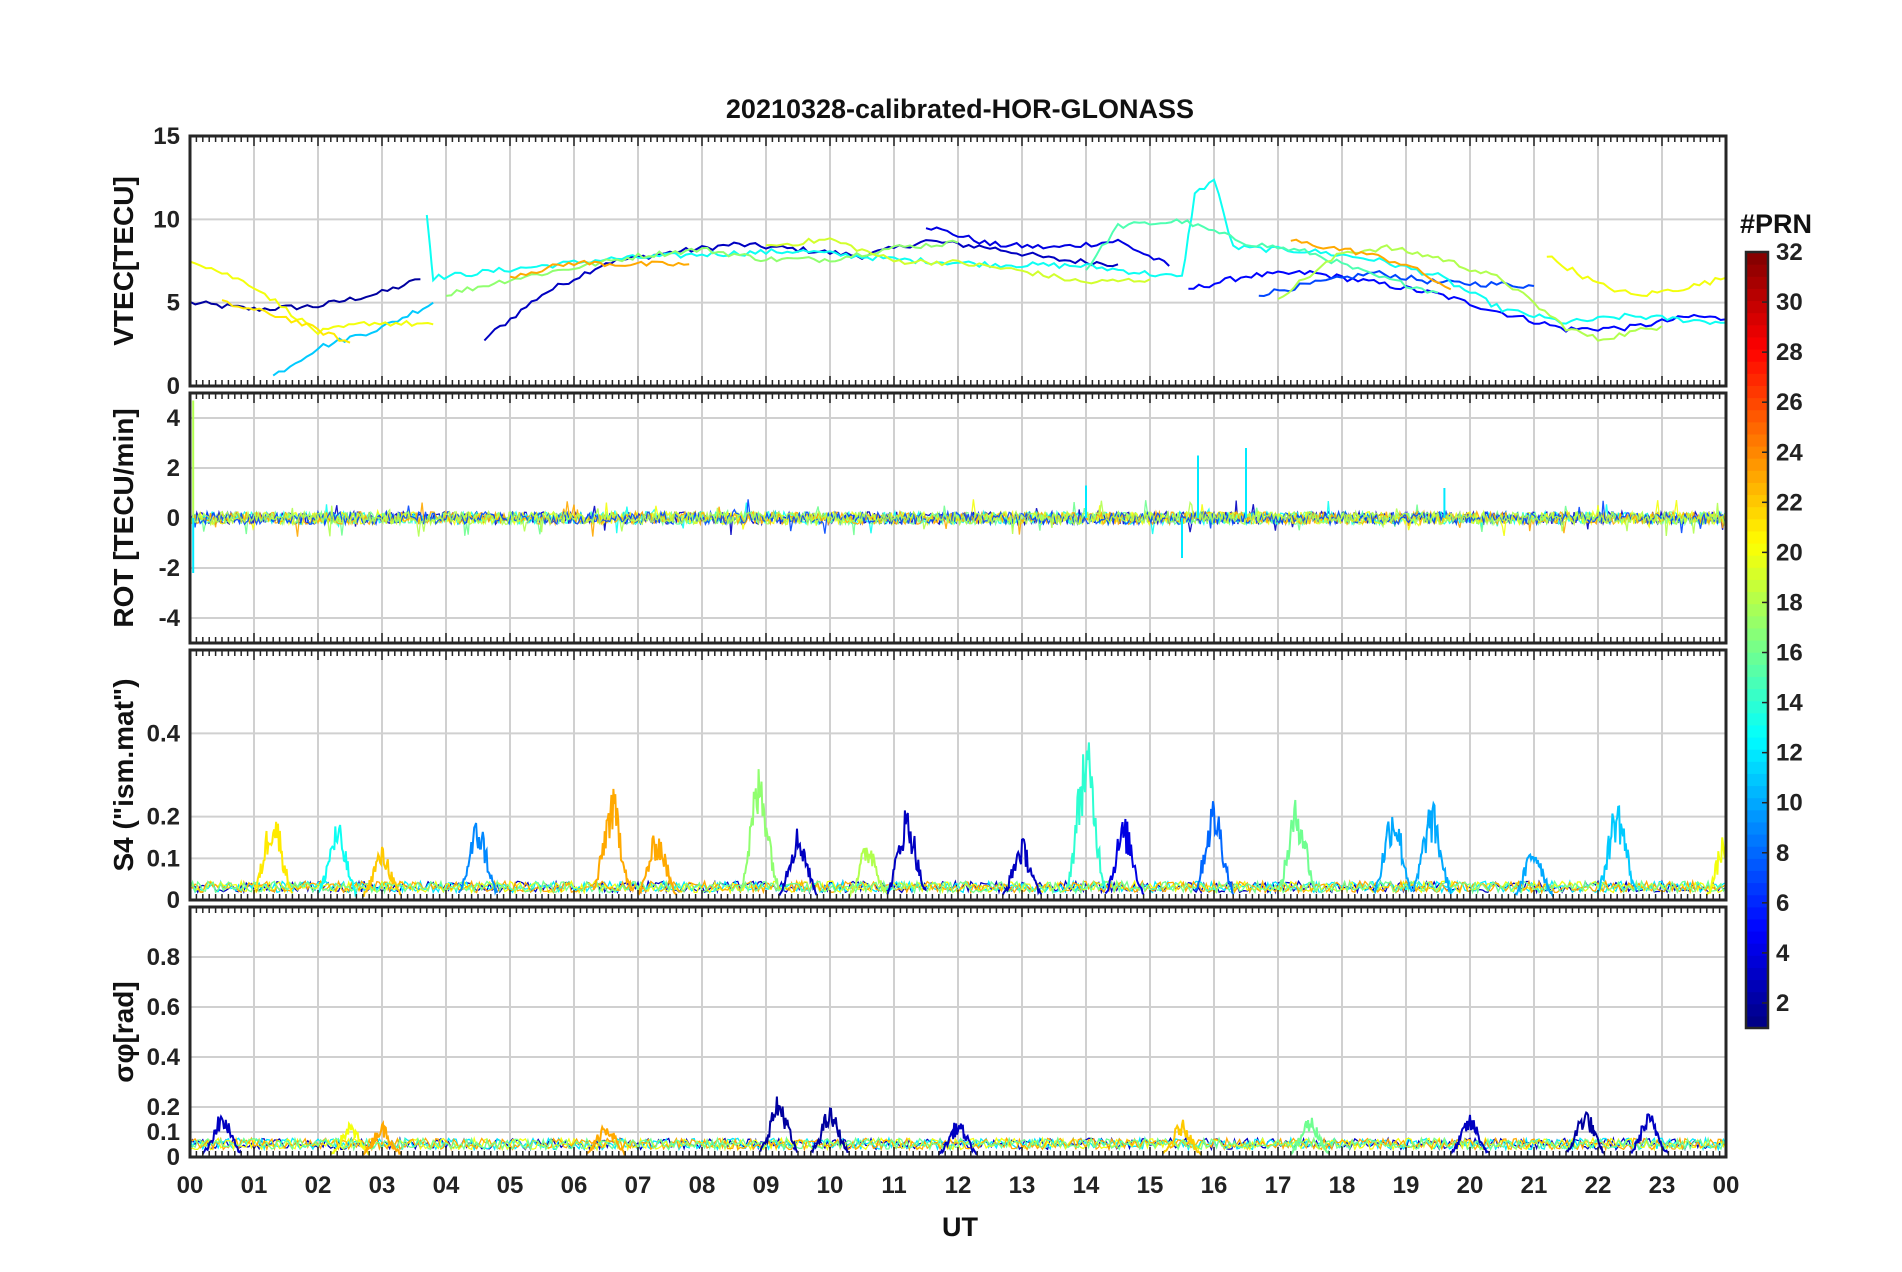  Describe the element at coordinates (1789, 753) in the screenshot. I see `colorbar-tick-label: 12` at that location.